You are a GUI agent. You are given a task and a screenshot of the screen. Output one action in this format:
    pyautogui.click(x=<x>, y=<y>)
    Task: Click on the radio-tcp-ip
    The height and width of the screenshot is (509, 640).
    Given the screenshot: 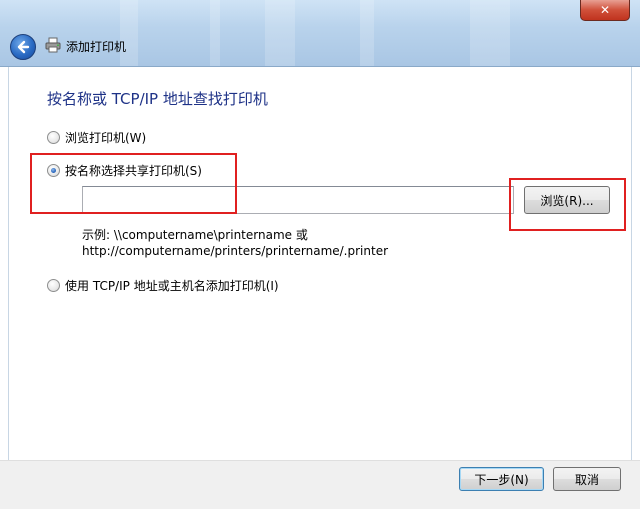 What is the action you would take?
    pyautogui.click(x=53, y=285)
    